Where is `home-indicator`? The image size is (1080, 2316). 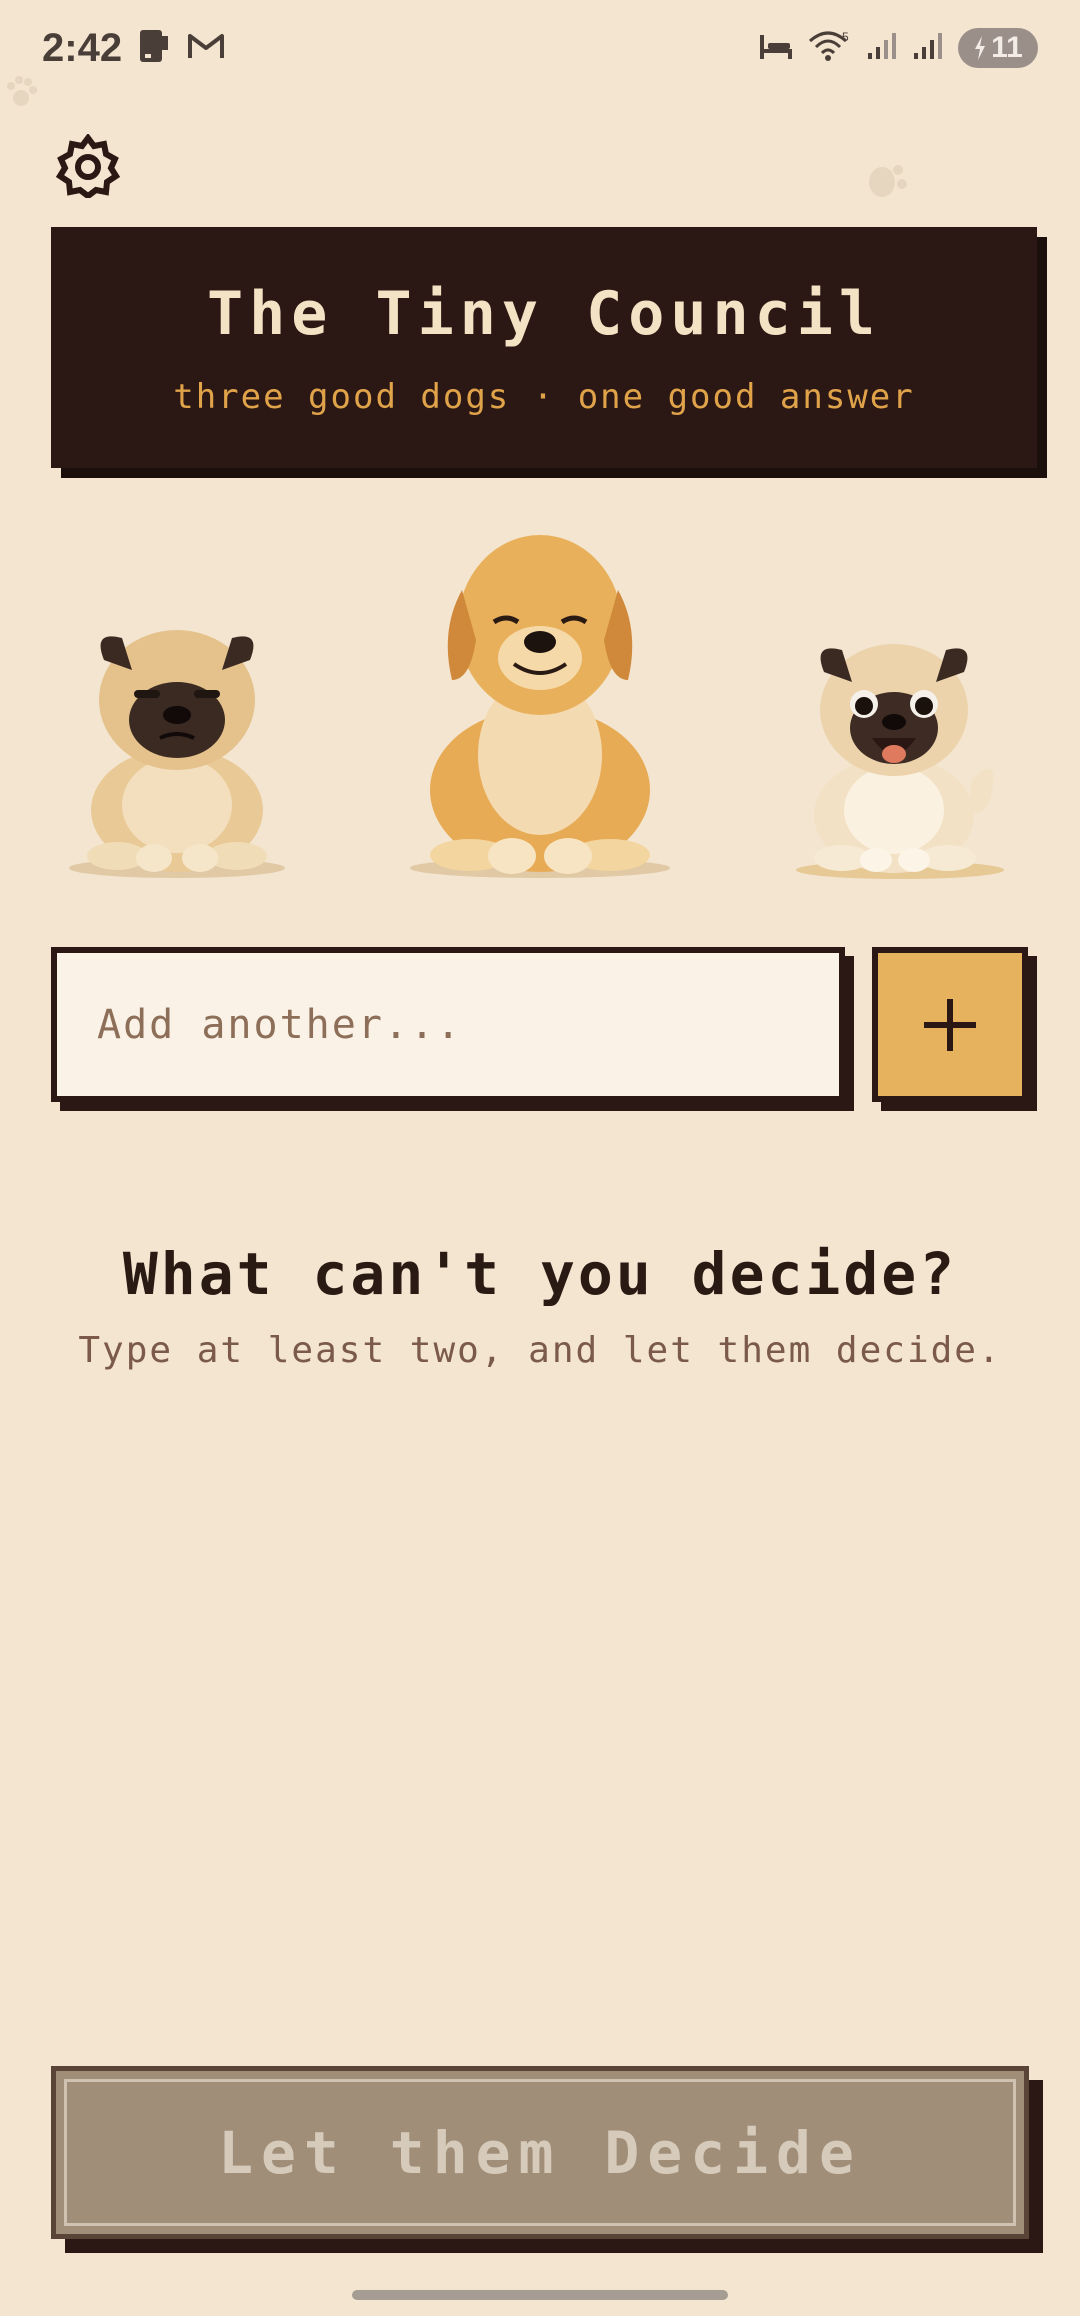 home-indicator is located at coordinates (540, 2295).